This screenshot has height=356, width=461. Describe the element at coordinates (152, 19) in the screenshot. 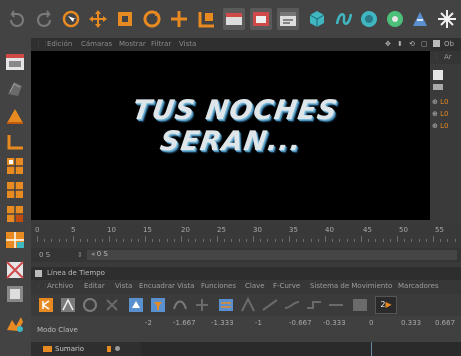

I see `rotate-icon` at that location.